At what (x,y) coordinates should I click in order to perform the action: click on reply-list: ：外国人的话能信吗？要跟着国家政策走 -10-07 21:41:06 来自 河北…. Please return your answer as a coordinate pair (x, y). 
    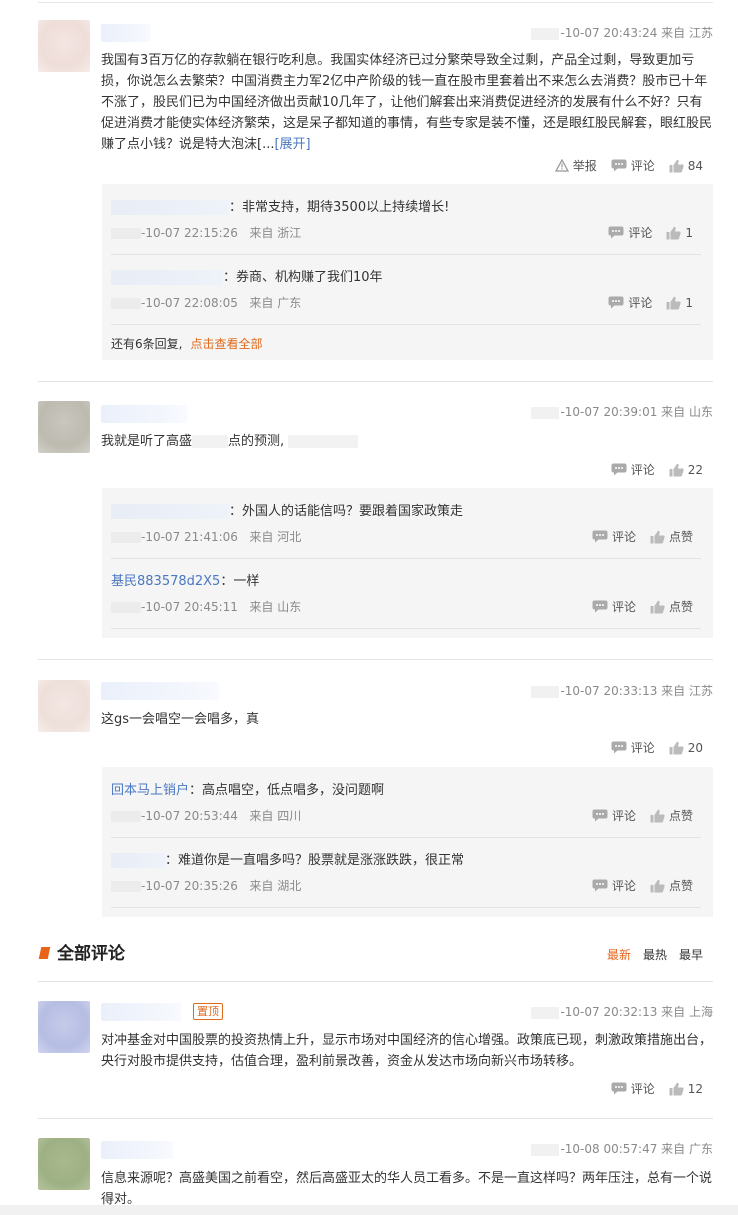
    Looking at the image, I should click on (407, 563).